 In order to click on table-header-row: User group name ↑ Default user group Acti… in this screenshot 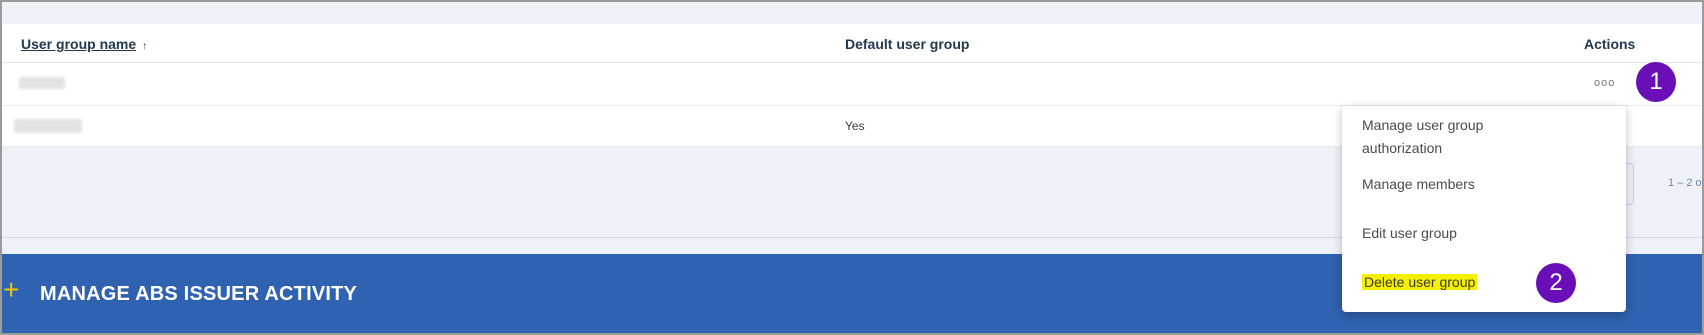, I will do `click(852, 43)`.